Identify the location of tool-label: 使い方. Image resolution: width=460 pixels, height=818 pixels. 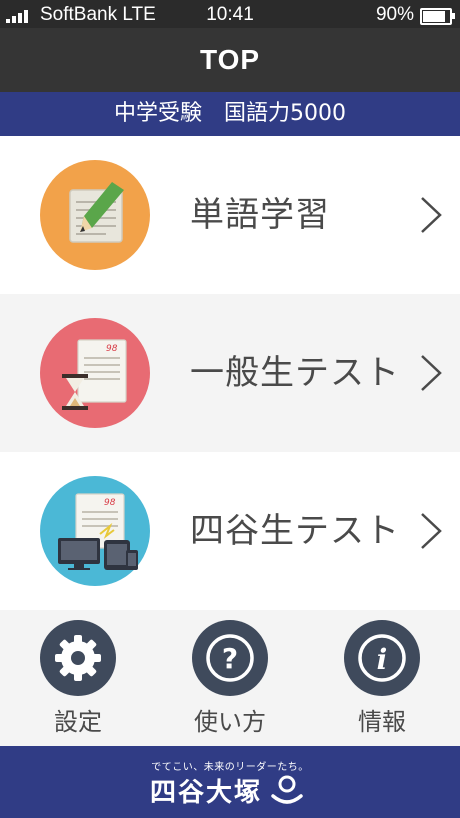
(230, 722).